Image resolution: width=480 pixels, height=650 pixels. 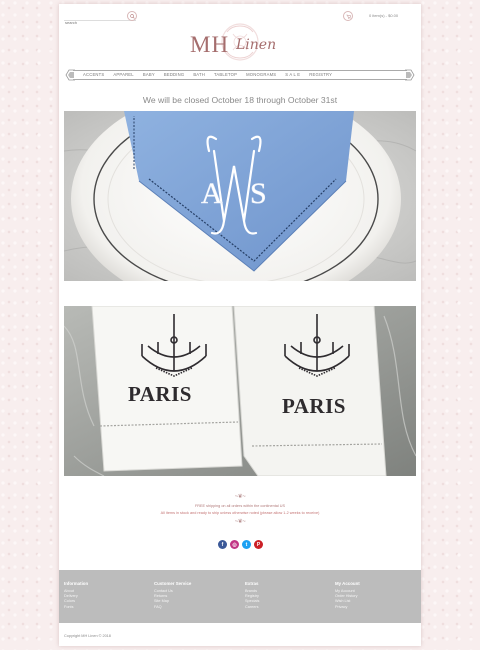 I want to click on nav-item-registry: REGISTRY, so click(x=320, y=74).